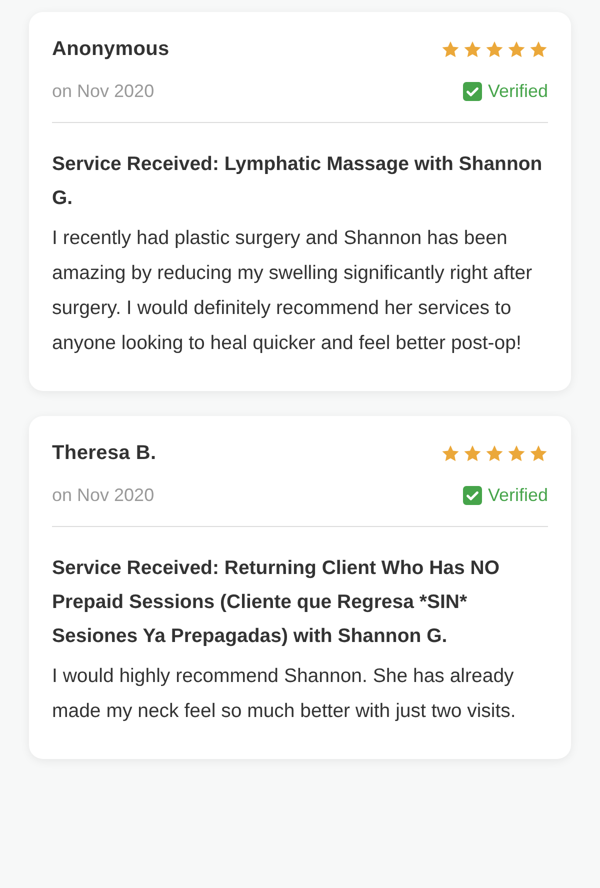  What do you see at coordinates (293, 291) in the screenshot?
I see `review-text: I recently had plastic surgery and Shannon has been amazing by reducing my swelling significantly right after surgery. I would definitely recommend her services to anyone looking to heal quicker and feel better post-op!` at bounding box center [293, 291].